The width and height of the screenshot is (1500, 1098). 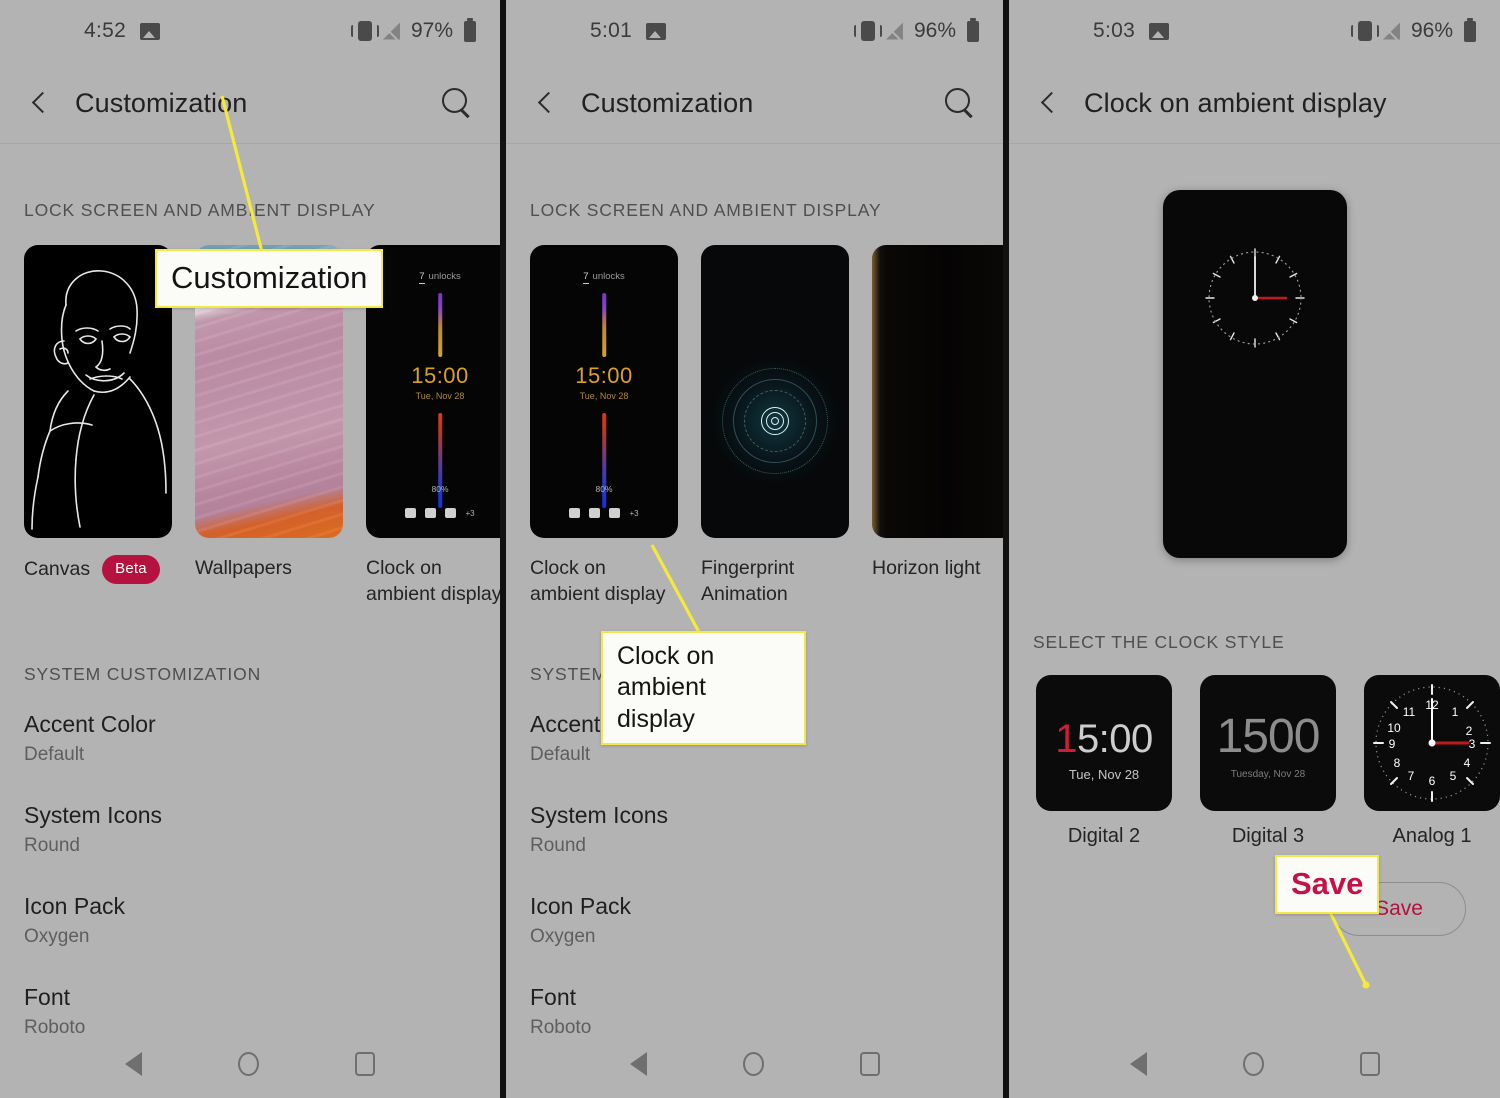 I want to click on tile-horizon-light-label: Horizon light, so click(x=937, y=568).